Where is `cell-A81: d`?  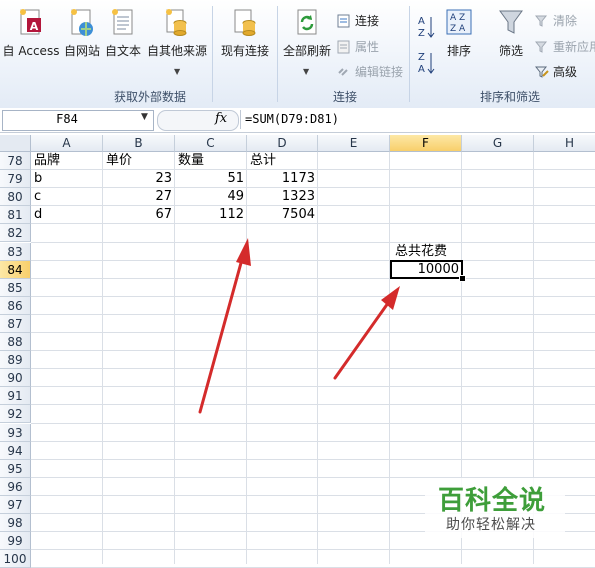
cell-A81: d is located at coordinates (67, 215).